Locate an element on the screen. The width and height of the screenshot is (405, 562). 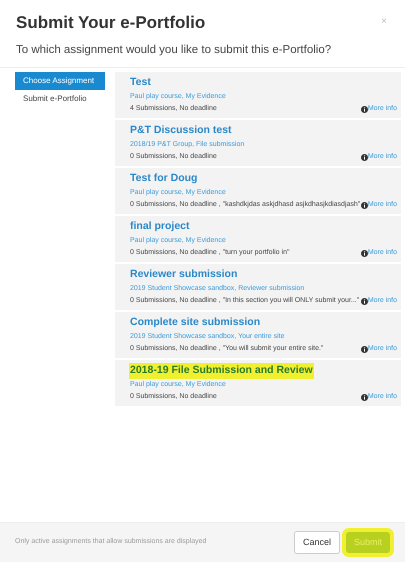
assignment-title: Test is located at coordinates (140, 82).